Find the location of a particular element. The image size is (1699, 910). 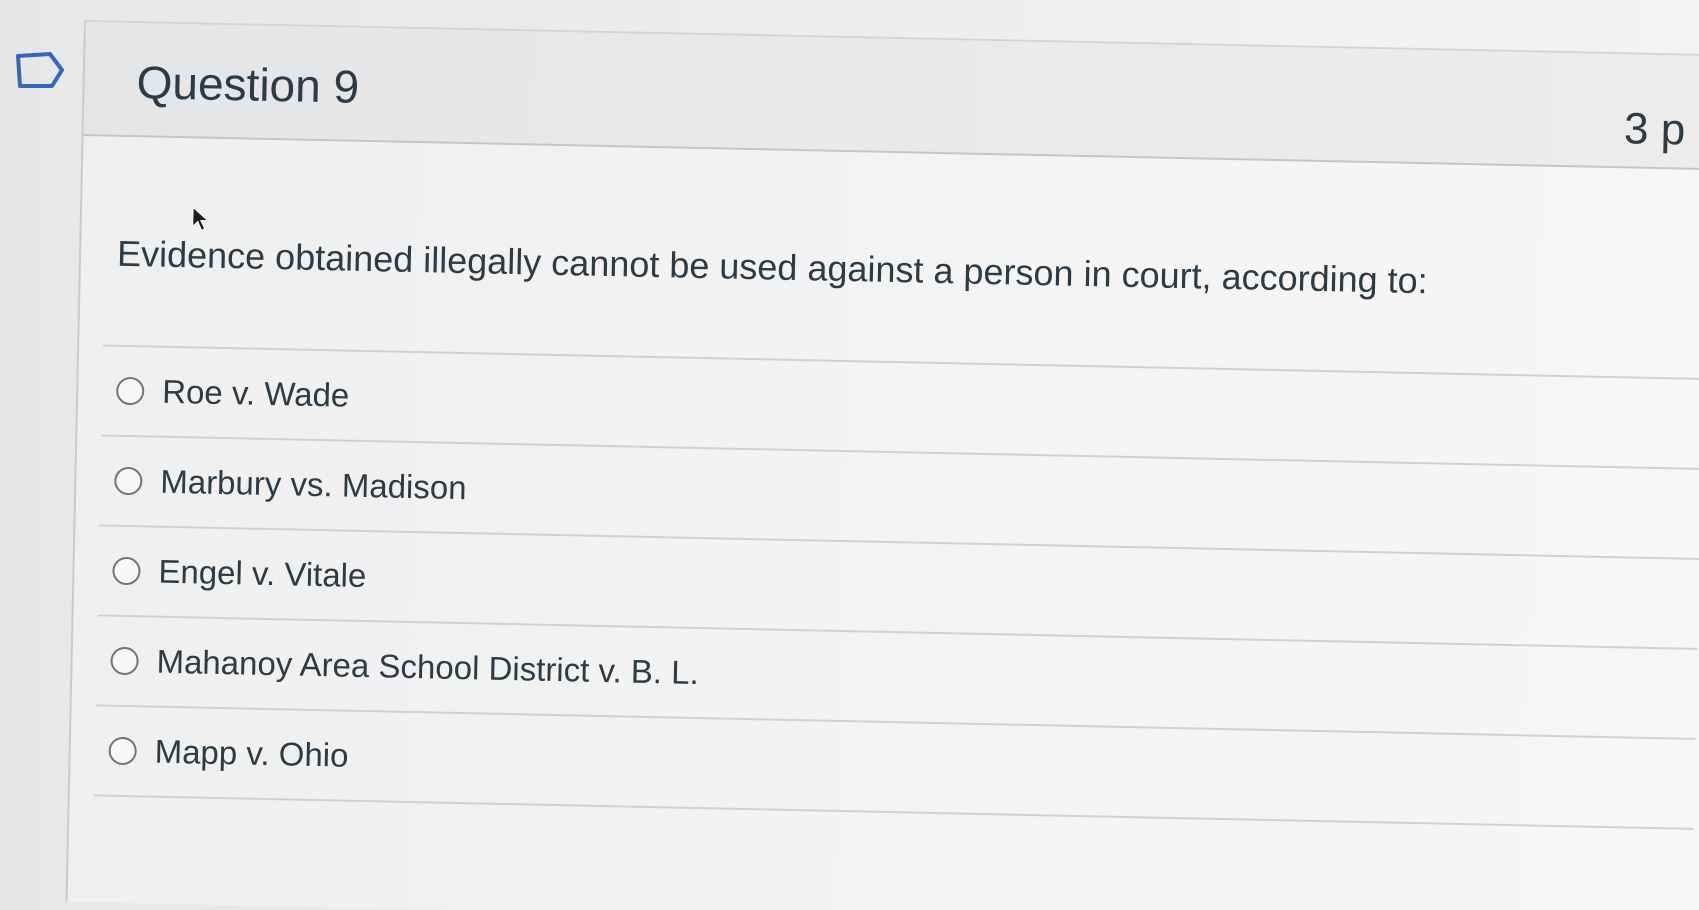

answer-label: Engel v. Vitale is located at coordinates (262, 573).